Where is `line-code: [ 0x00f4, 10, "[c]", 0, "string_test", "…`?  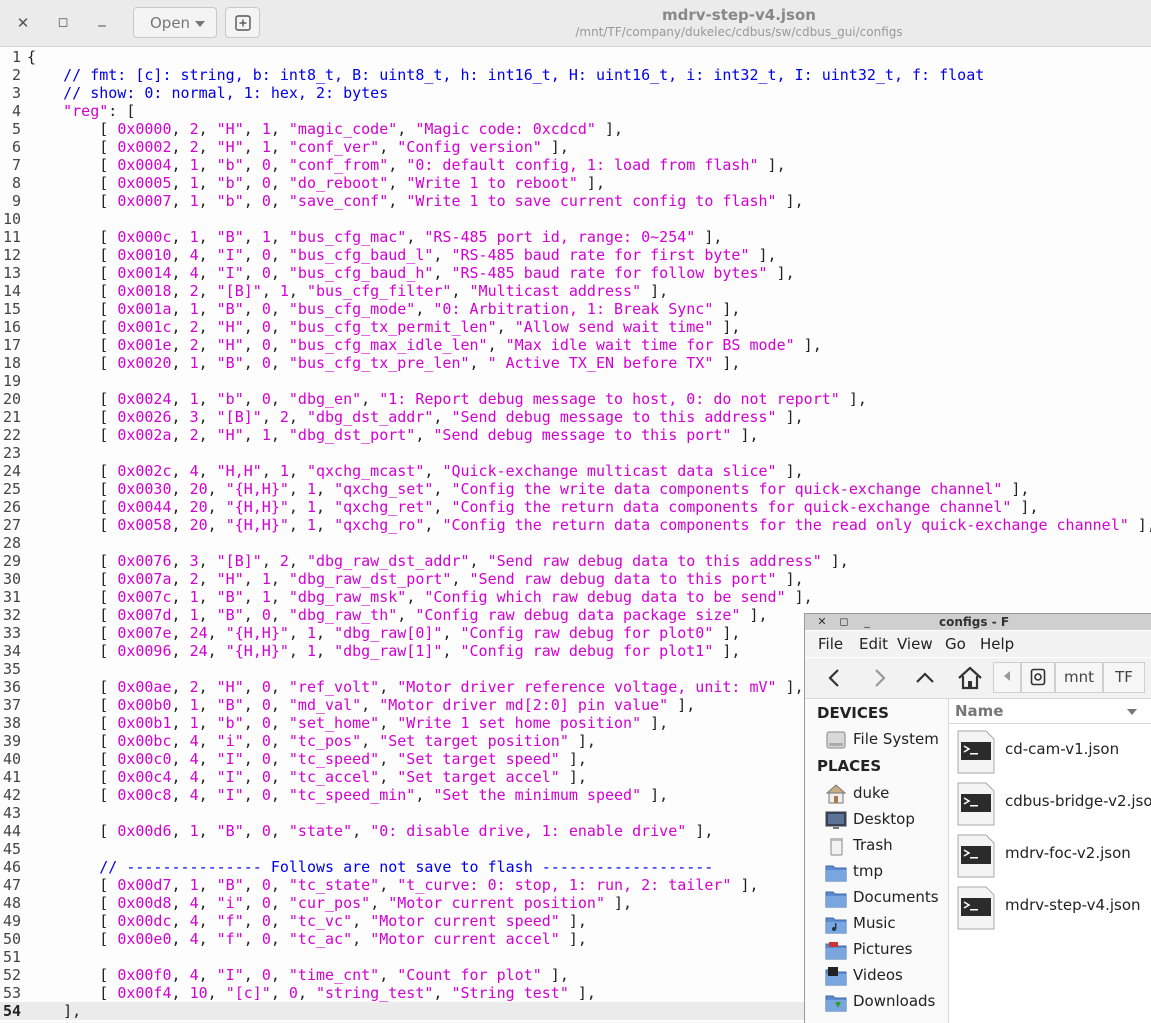
line-code: [ 0x00f4, 10, "[c]", 0, "string_test", "… is located at coordinates (311, 993).